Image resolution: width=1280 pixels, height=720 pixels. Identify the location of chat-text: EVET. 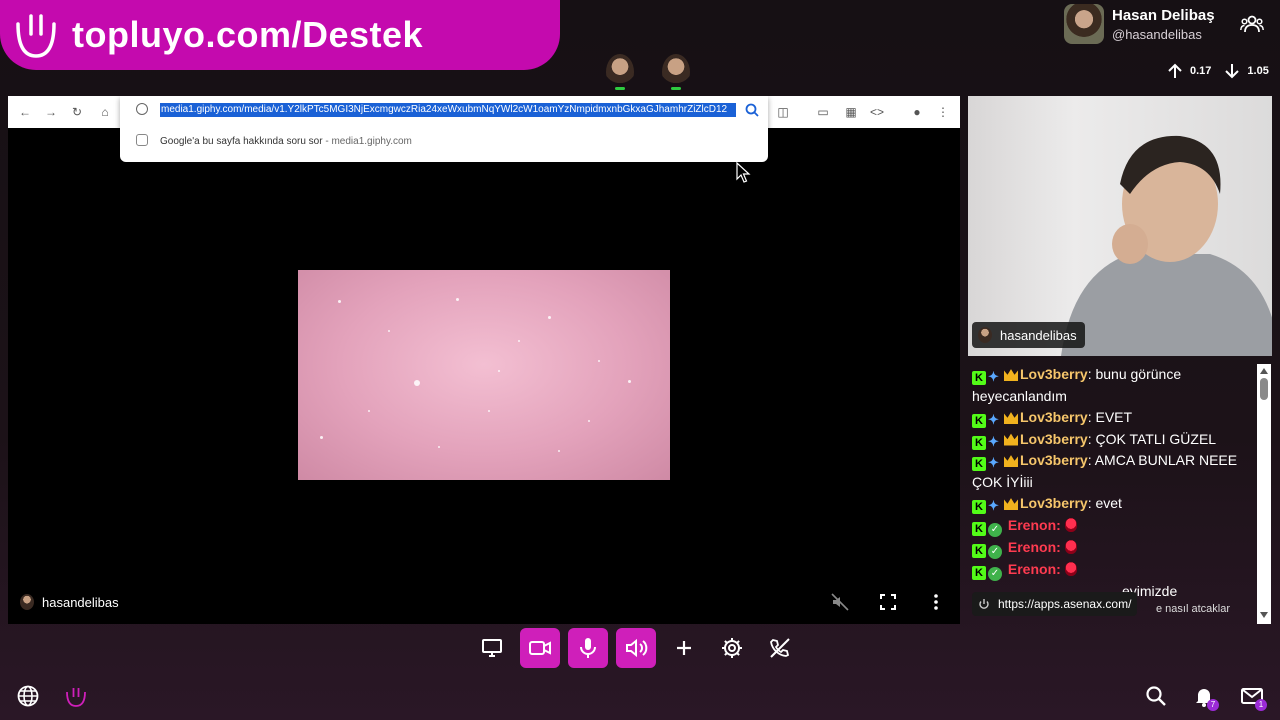
(1114, 417).